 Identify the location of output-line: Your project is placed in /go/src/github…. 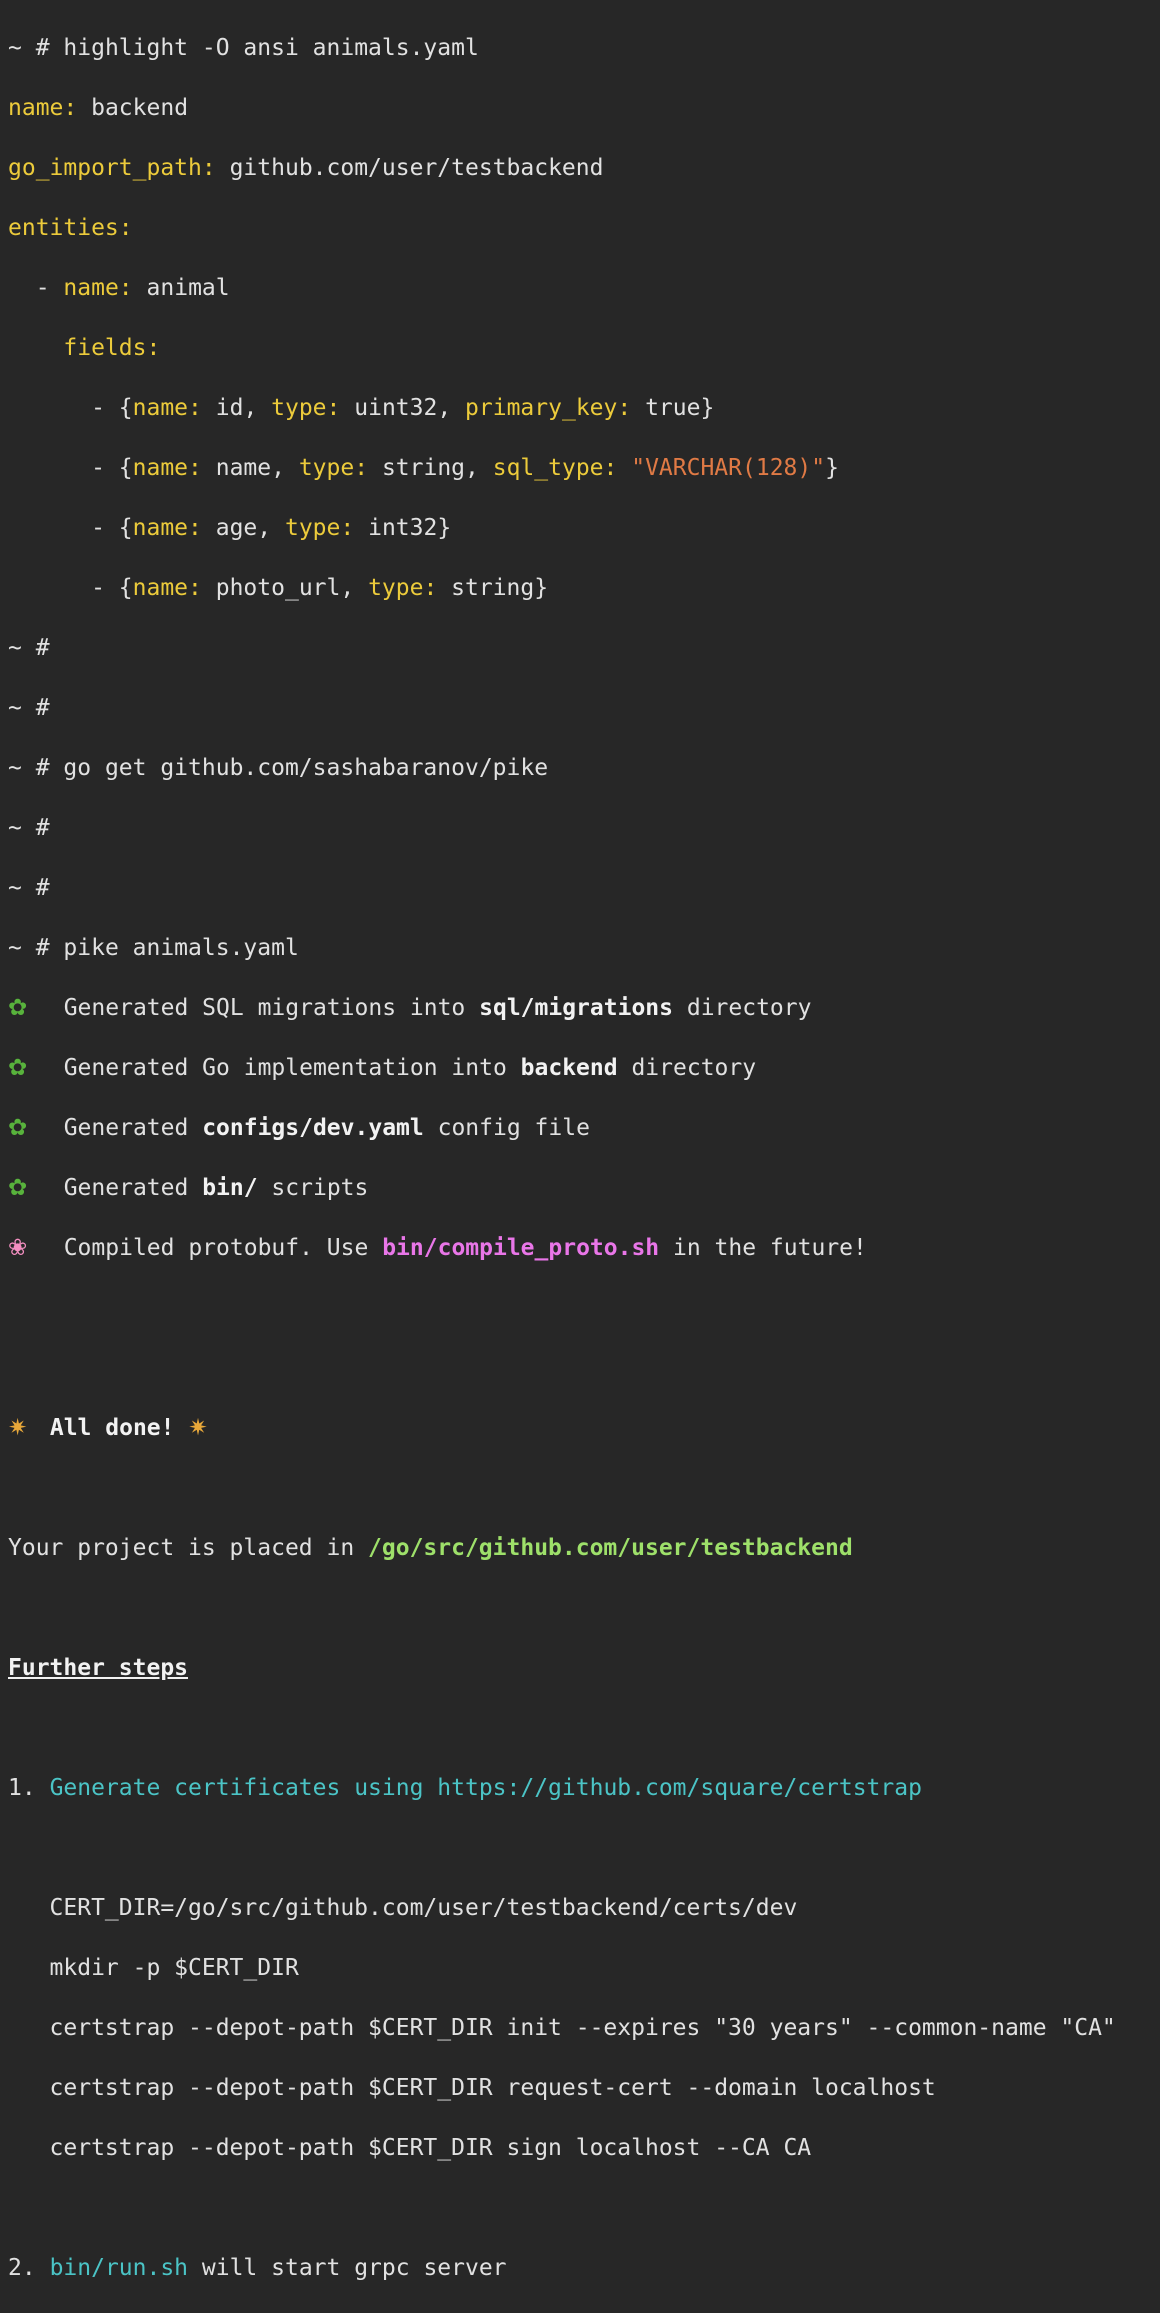
(584, 1548).